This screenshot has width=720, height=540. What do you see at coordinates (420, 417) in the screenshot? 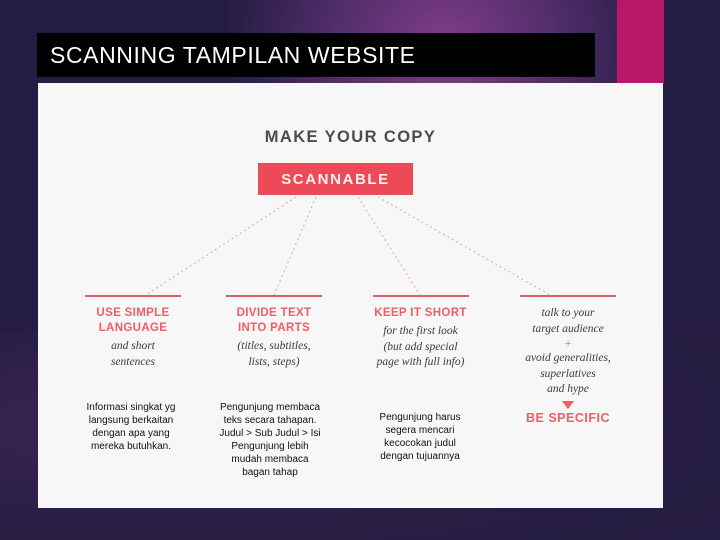
I see `note-line: Pengunjung harus` at bounding box center [420, 417].